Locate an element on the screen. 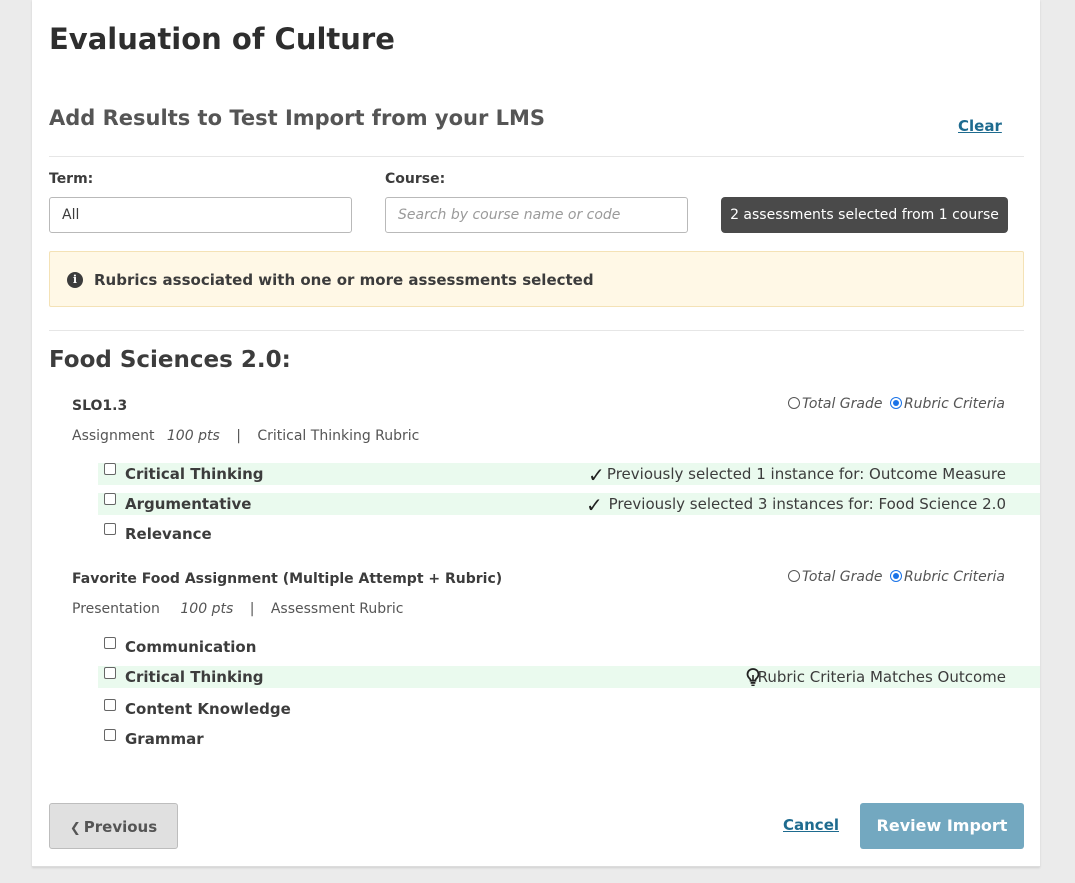 The image size is (1075, 883). assessment-meta: Presentation 100 pts | Assessment Rubric is located at coordinates (238, 609).